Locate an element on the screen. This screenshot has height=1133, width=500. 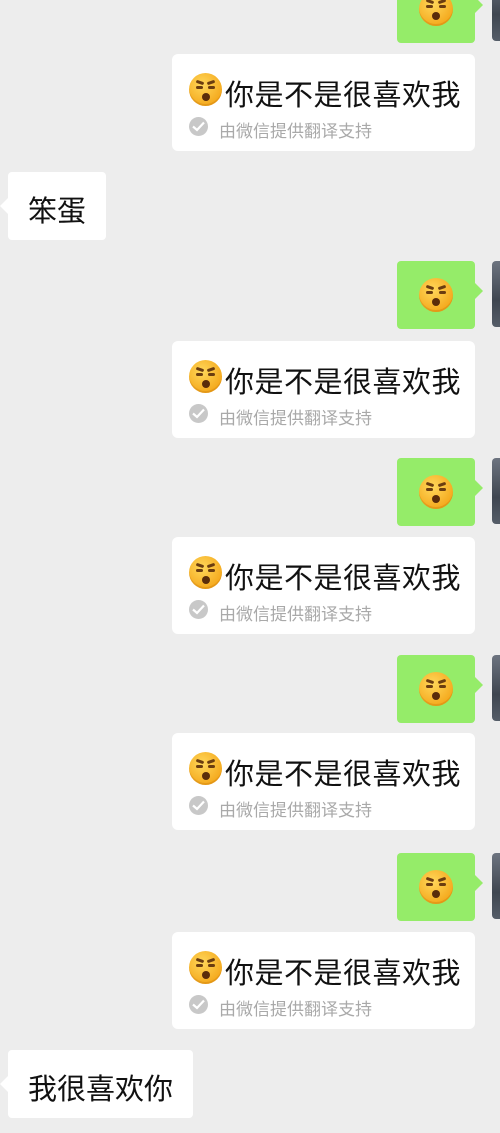
received-message-bubble: 我很喜欢你 is located at coordinates (96, 1084).